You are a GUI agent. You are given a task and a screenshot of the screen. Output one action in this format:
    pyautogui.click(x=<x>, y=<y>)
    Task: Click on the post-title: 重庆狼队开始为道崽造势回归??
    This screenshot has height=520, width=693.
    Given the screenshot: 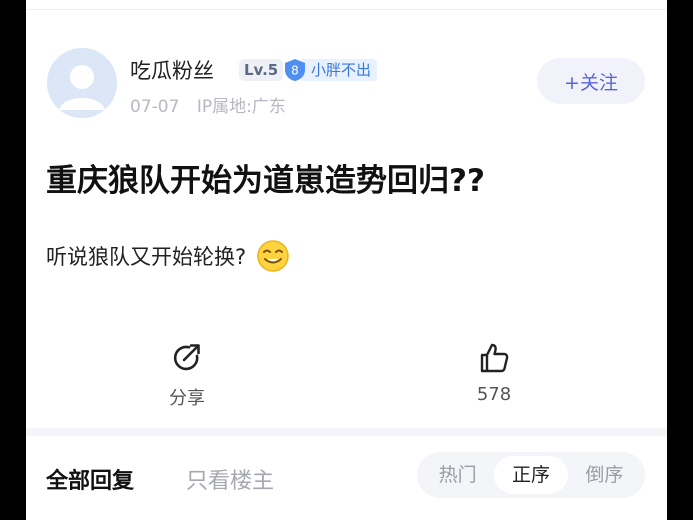 What is the action you would take?
    pyautogui.click(x=265, y=181)
    